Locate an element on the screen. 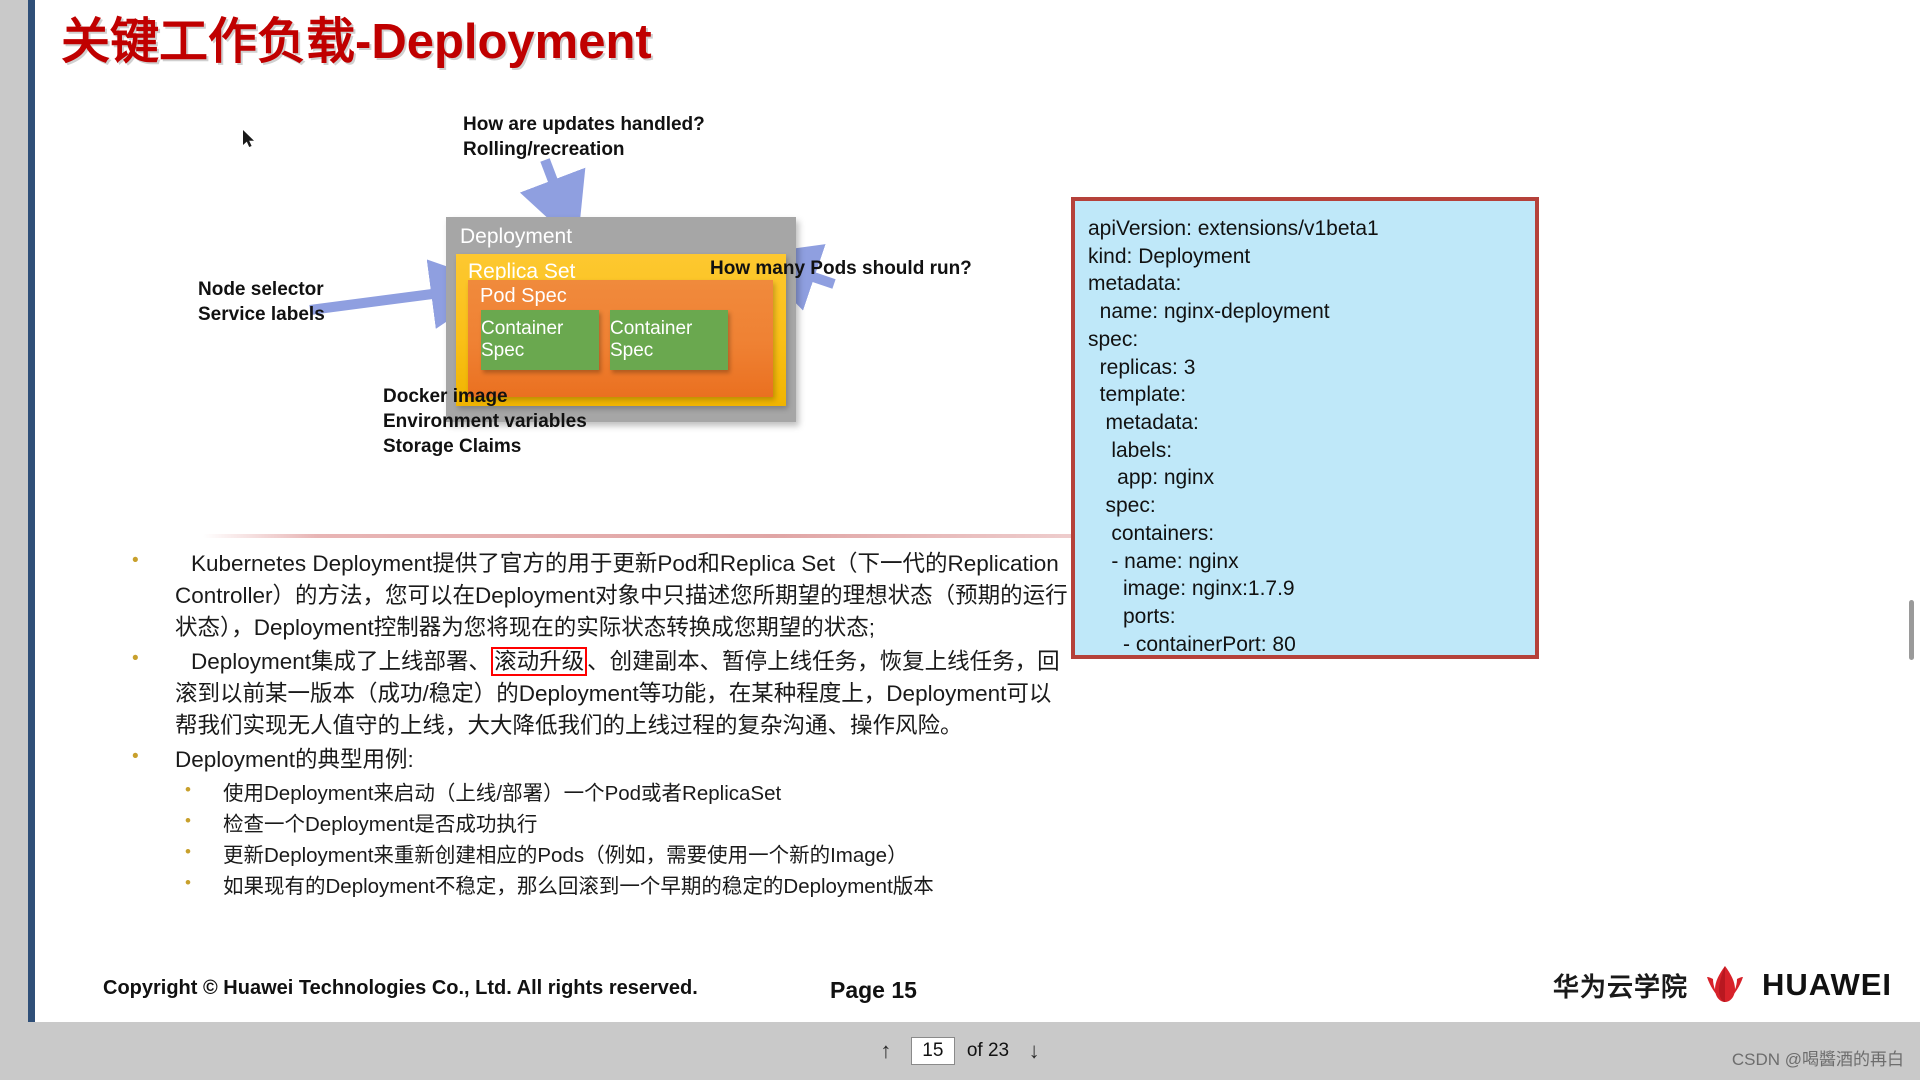 This screenshot has width=1920, height=1080. sub-bullet-item-1: 使用Deployment来启动（上线/部署）一个Pod或者ReplicaSet is located at coordinates (598, 793).